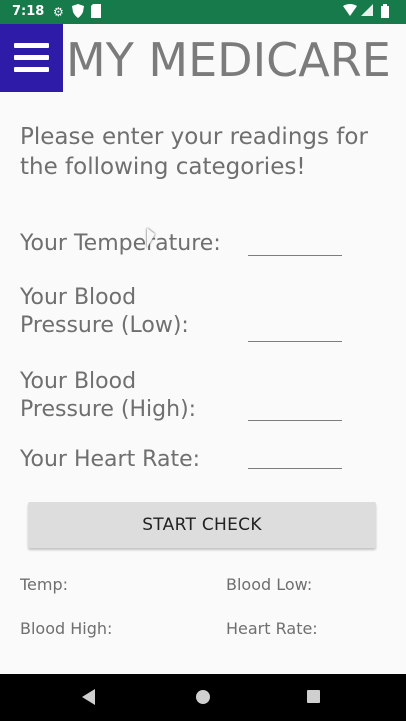  Describe the element at coordinates (228, 60) in the screenshot. I see `page-title: MY MEDICARE` at that location.